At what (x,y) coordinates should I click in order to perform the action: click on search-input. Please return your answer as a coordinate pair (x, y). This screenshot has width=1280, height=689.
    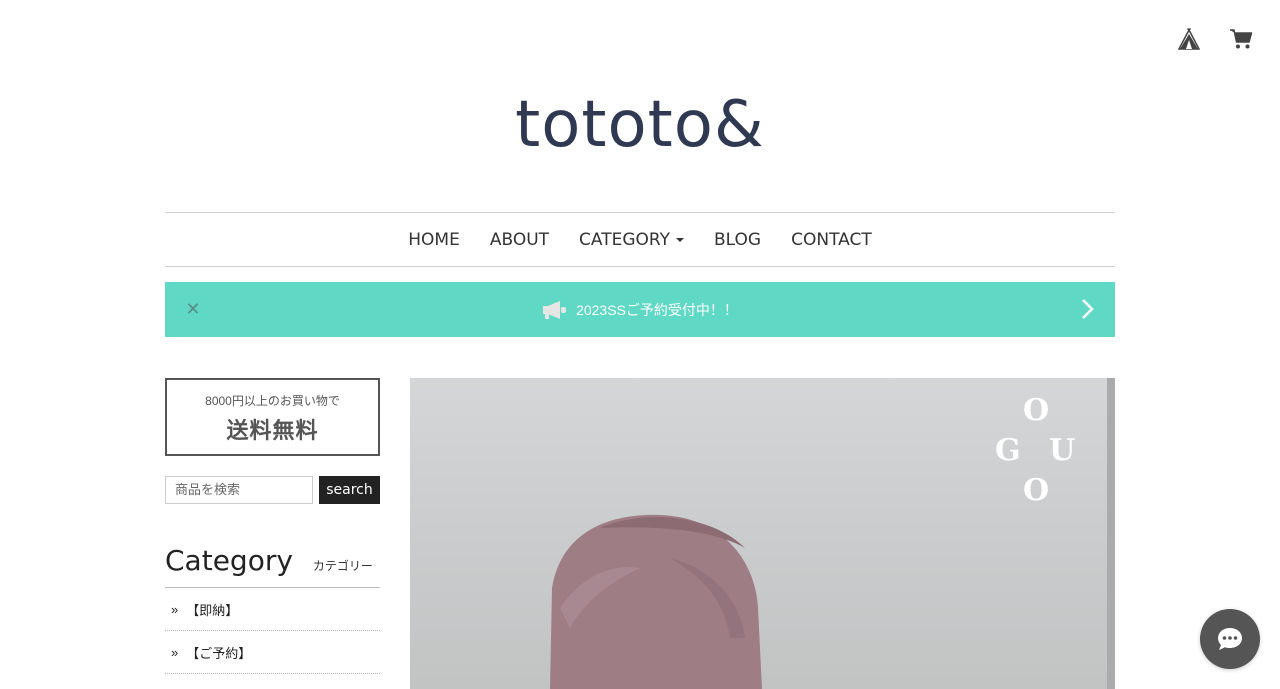
    Looking at the image, I should click on (239, 490).